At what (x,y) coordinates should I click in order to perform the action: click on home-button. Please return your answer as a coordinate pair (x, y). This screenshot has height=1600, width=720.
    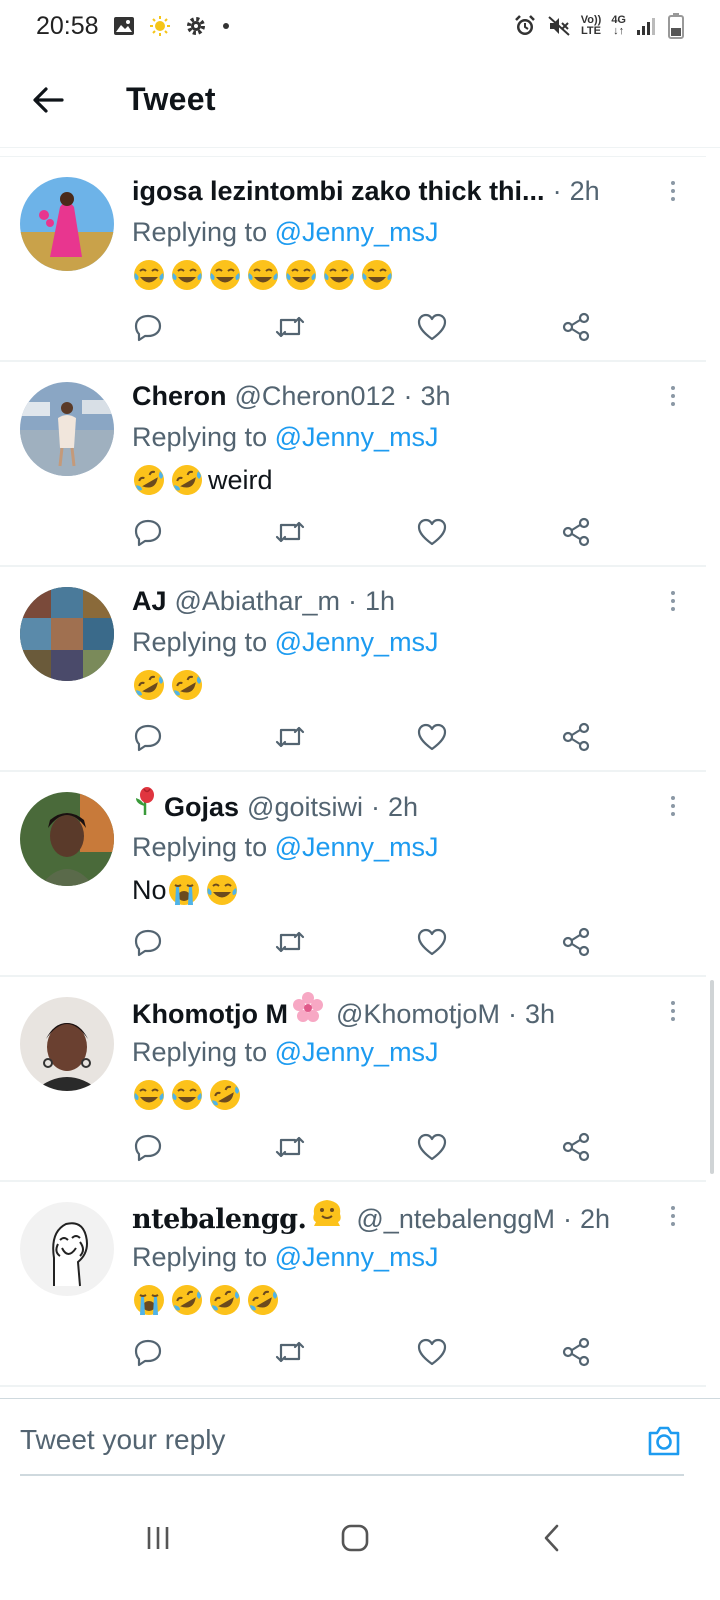
    Looking at the image, I should click on (355, 1538).